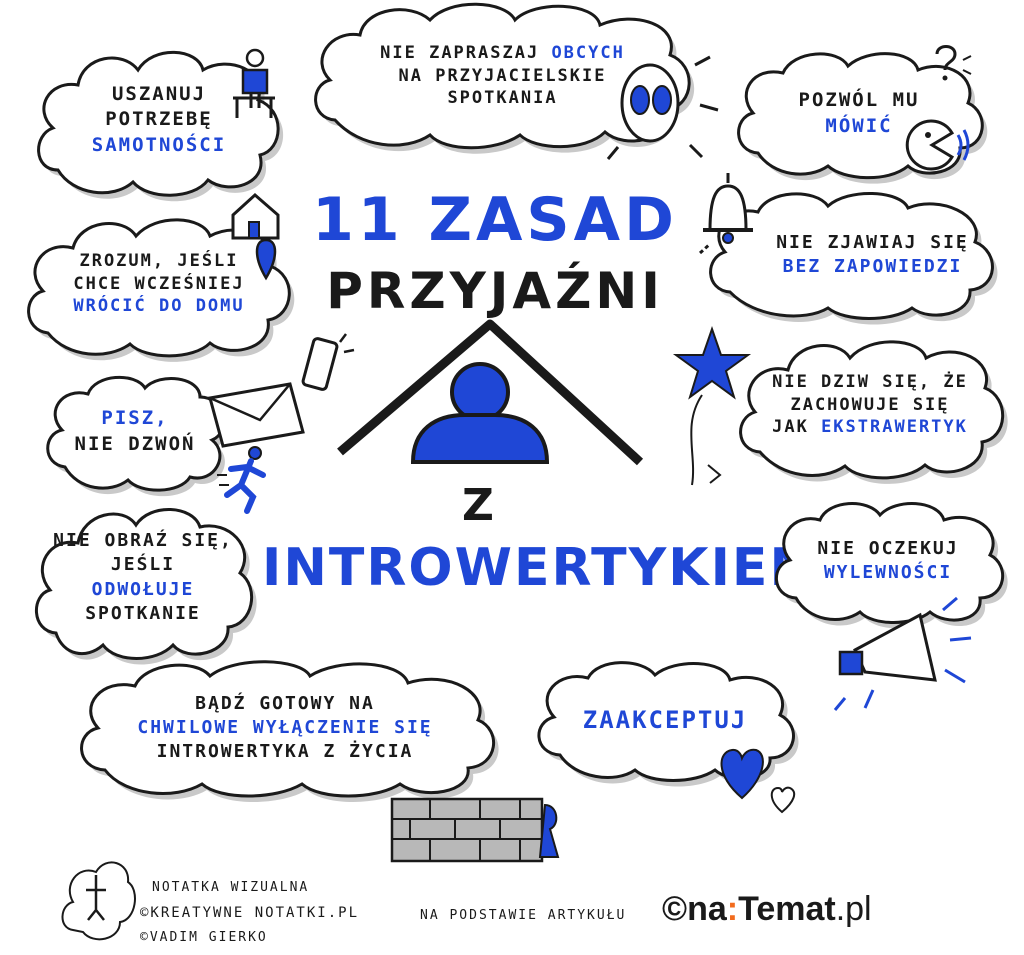 Image resolution: width=1024 pixels, height=955 pixels. I want to click on rule-line-text: NIE DZWOŃ, so click(135, 444).